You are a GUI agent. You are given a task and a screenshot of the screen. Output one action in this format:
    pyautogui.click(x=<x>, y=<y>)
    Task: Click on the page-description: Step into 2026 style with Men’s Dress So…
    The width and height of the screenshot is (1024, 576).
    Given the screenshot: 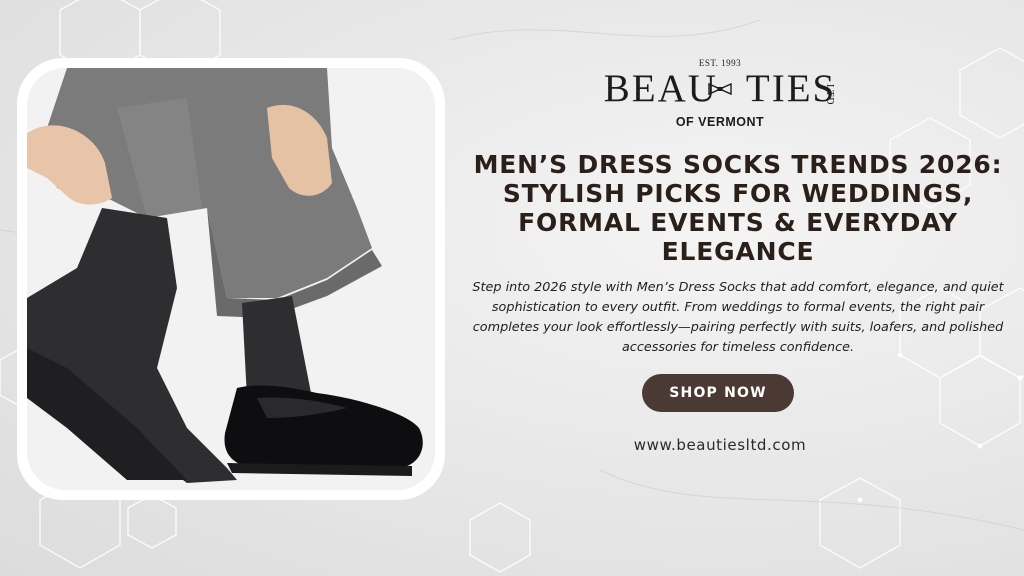 What is the action you would take?
    pyautogui.click(x=738, y=317)
    